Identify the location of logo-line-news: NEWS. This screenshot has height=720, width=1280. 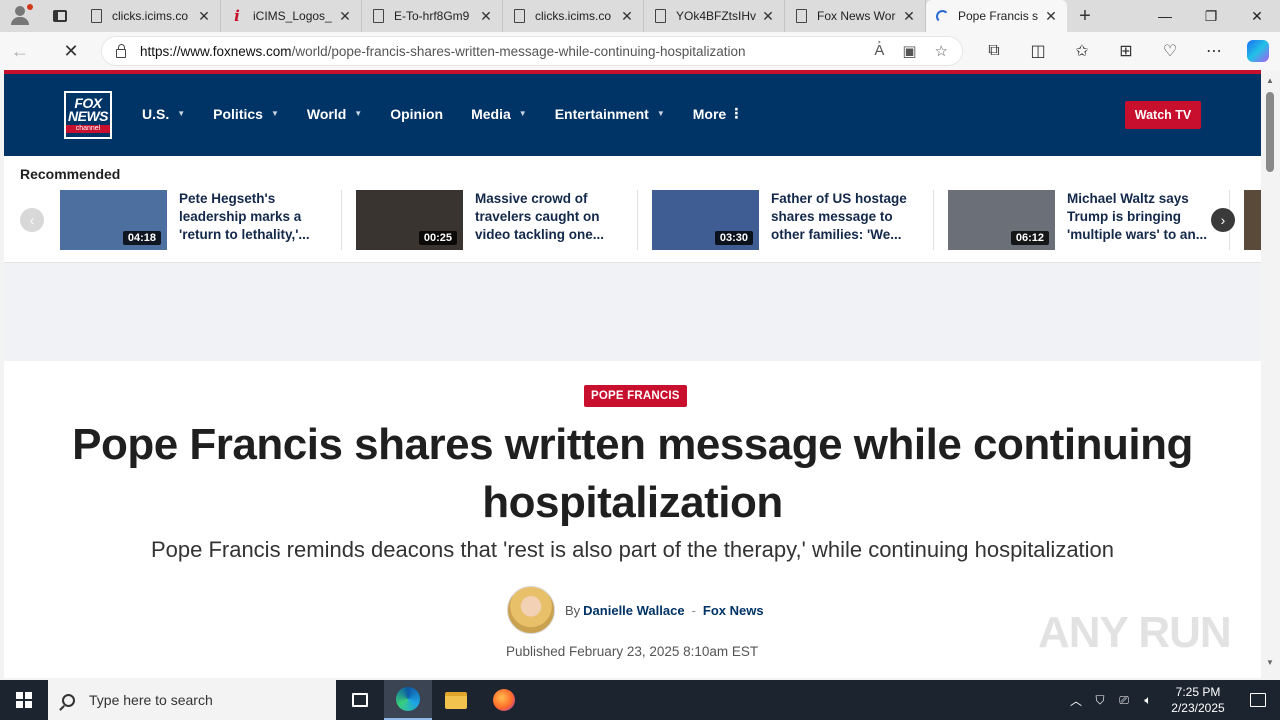
(88, 116).